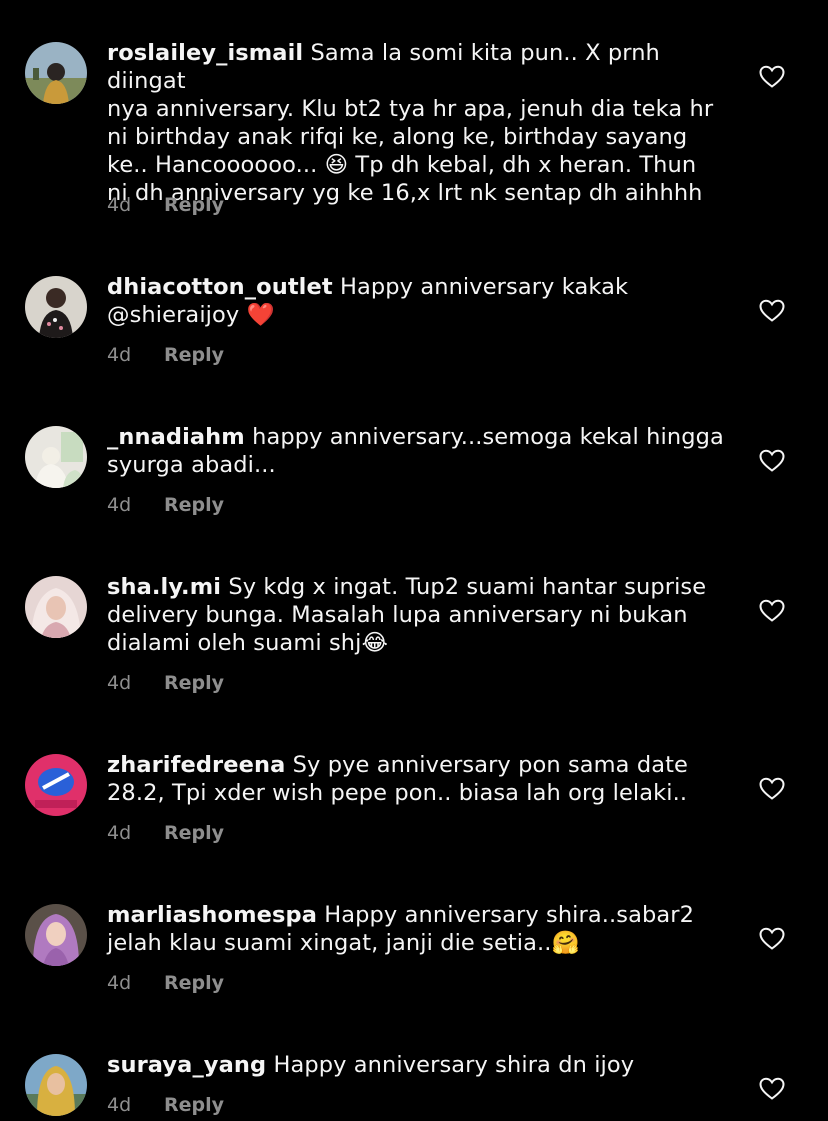  What do you see at coordinates (220, 287) in the screenshot?
I see `comment-username: dhiacotton_outlet` at bounding box center [220, 287].